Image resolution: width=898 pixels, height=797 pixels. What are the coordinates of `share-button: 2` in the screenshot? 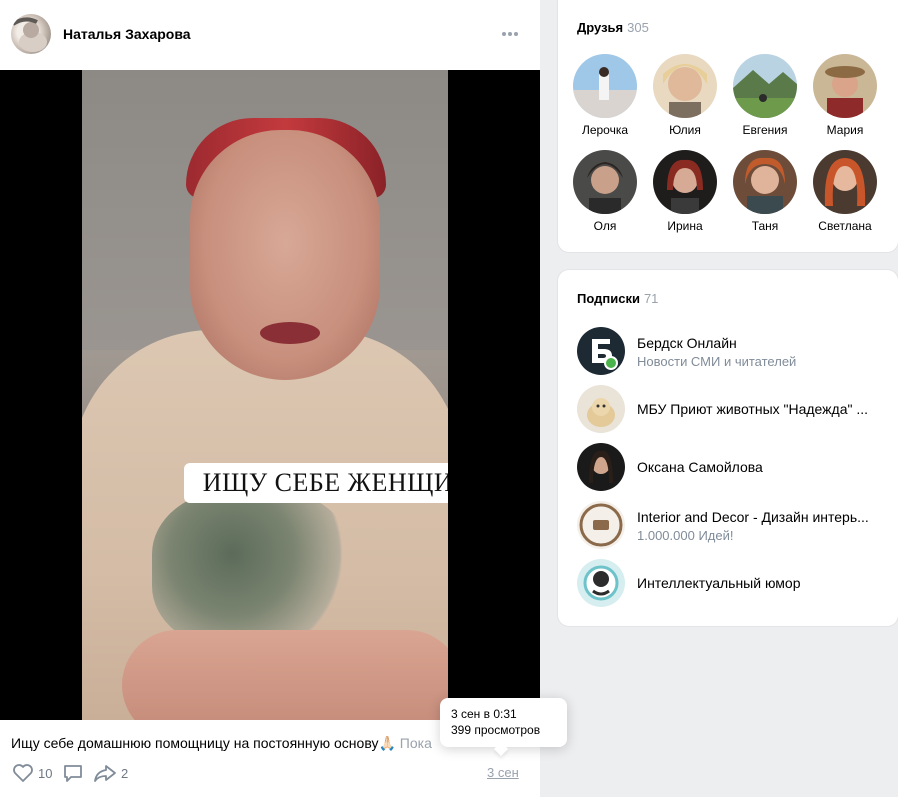 It's located at (110, 773).